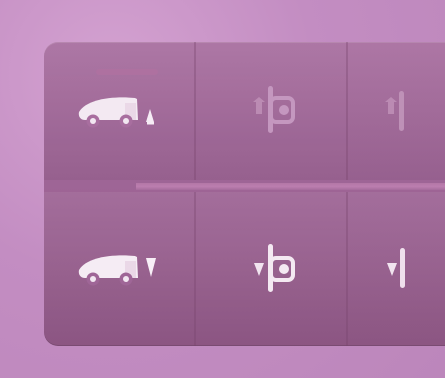  I want to click on partial-icon, so click(394, 111).